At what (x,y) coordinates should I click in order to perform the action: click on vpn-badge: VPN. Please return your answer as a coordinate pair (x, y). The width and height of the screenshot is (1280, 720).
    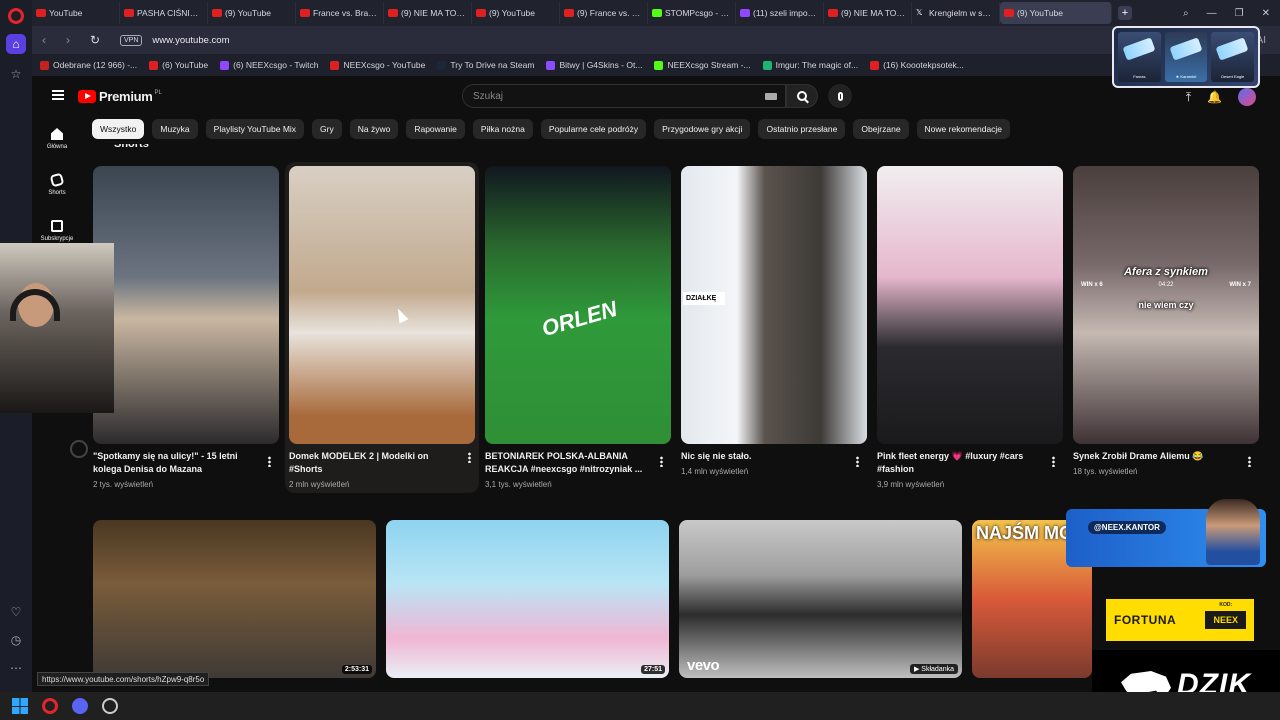
    Looking at the image, I should click on (131, 40).